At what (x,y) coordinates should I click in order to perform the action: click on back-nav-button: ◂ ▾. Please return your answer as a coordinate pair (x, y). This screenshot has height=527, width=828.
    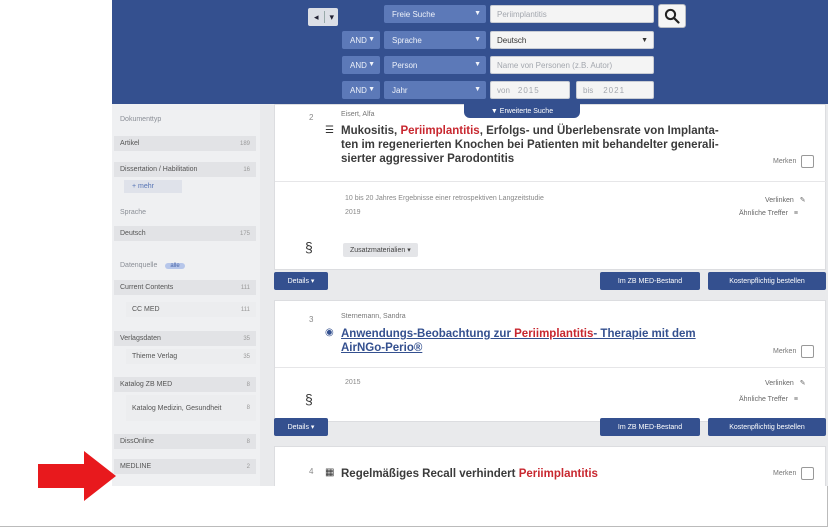
    Looking at the image, I should click on (323, 17).